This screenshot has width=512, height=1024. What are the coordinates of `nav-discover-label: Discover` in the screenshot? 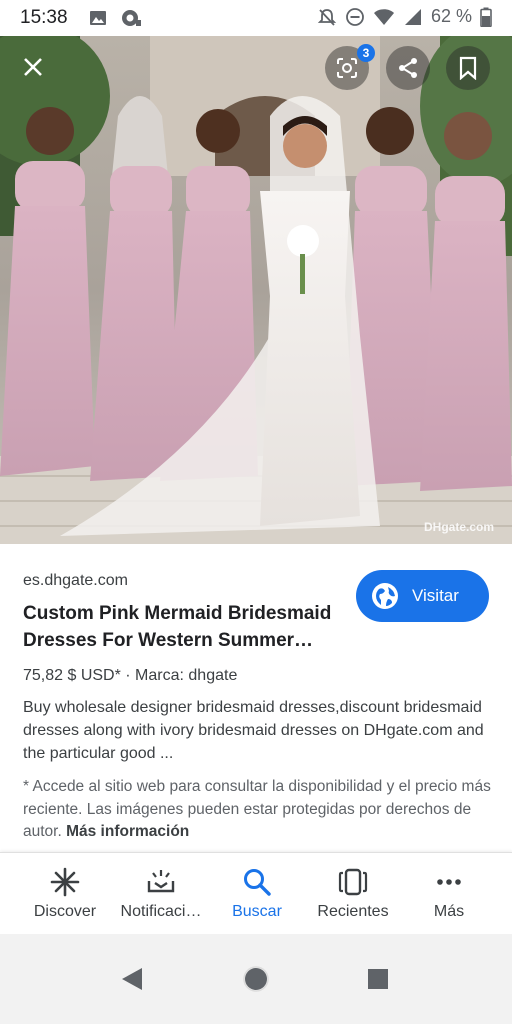 It's located at (65, 911).